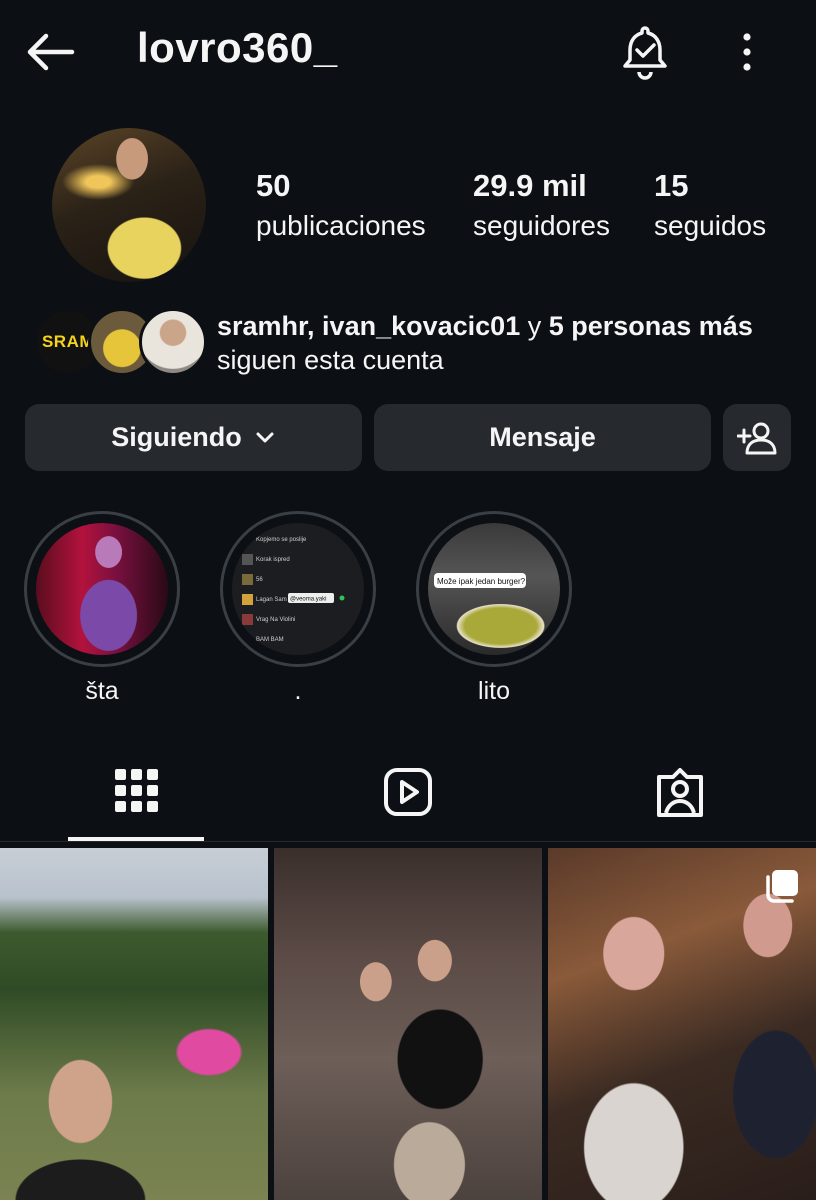 This screenshot has height=1200, width=816. Describe the element at coordinates (408, 841) in the screenshot. I see `tab-divider` at that location.